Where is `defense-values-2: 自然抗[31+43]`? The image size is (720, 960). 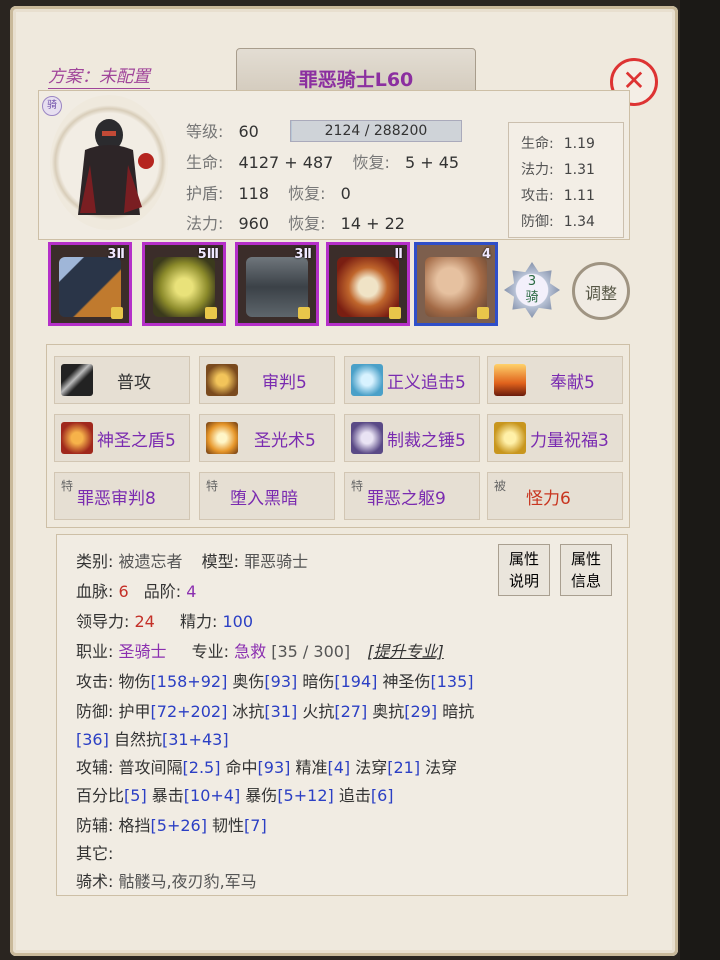
defense-values-2: 自然抗[31+43] is located at coordinates (171, 739).